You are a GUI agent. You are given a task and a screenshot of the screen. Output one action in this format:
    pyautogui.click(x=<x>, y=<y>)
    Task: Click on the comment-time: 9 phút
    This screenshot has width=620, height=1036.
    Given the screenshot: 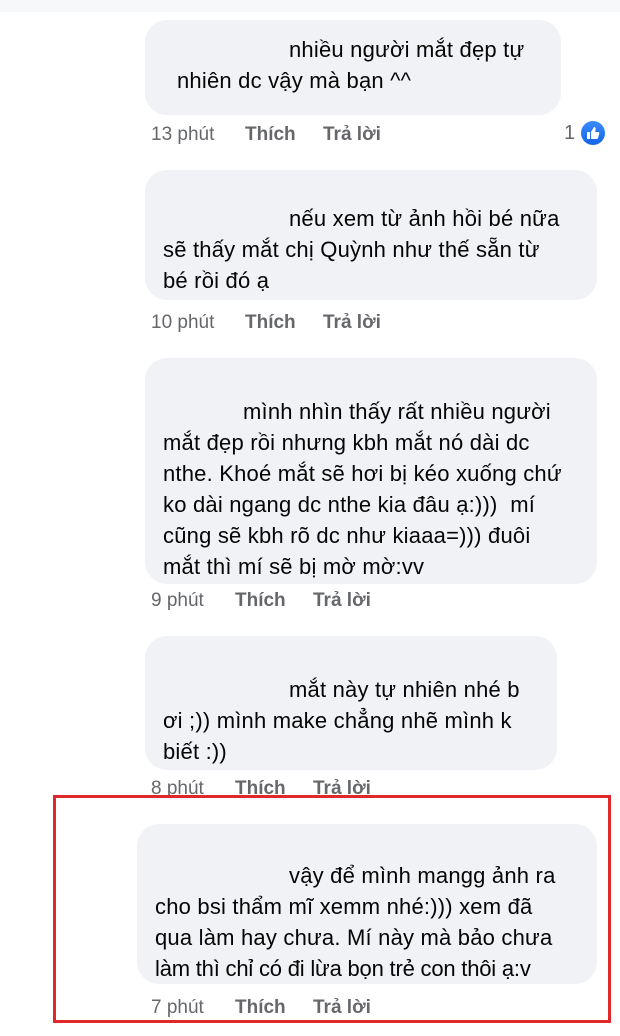 What is the action you would take?
    pyautogui.click(x=177, y=600)
    